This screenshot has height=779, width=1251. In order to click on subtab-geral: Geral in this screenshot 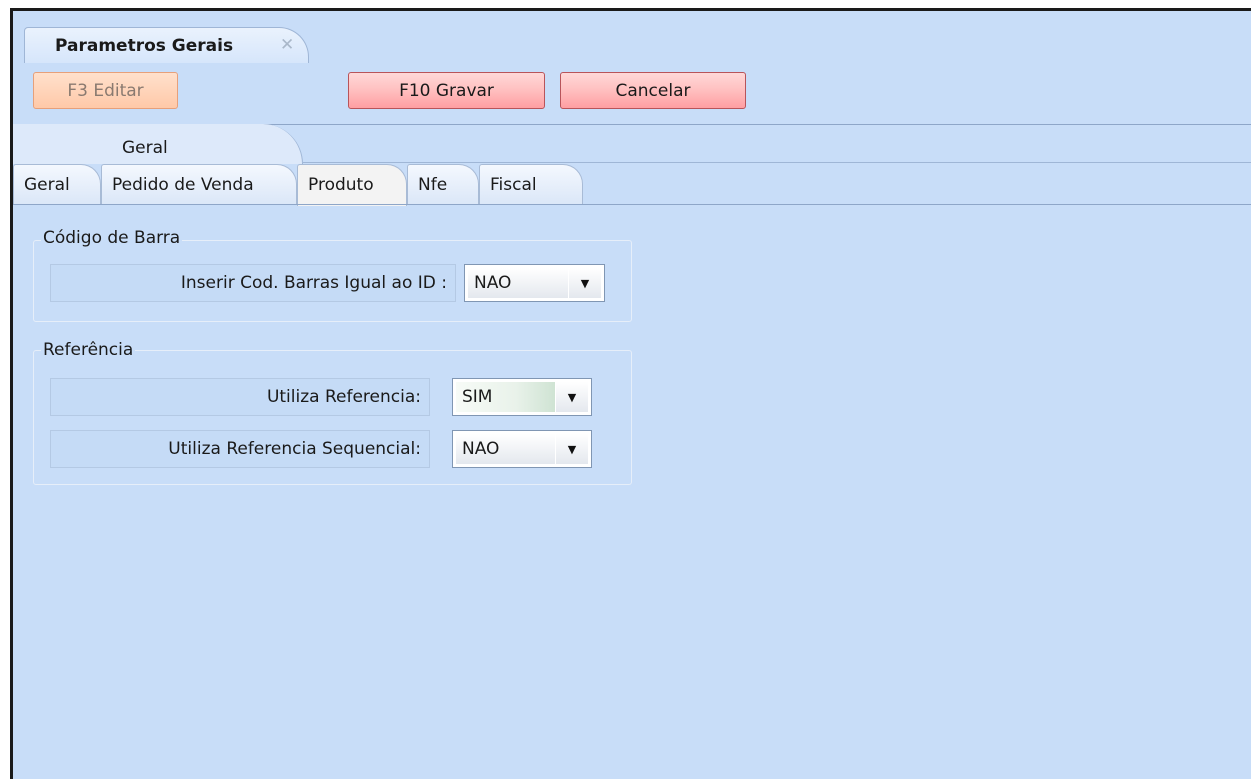, I will do `click(57, 184)`.